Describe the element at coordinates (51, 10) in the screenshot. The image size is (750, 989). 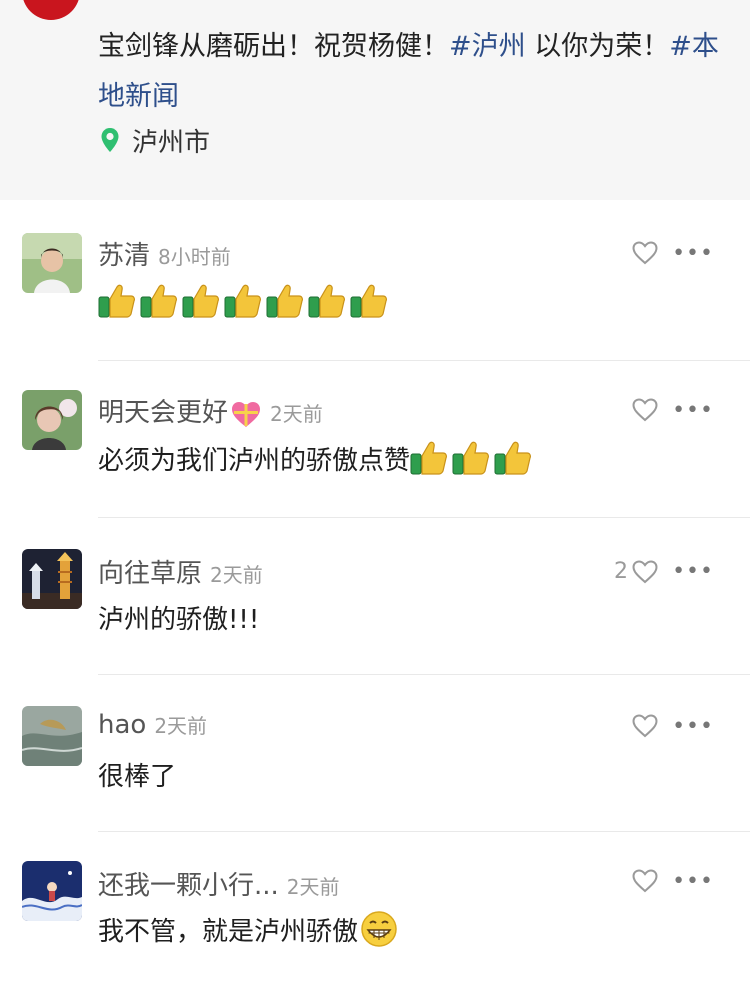
I see `post-author-avatar` at that location.